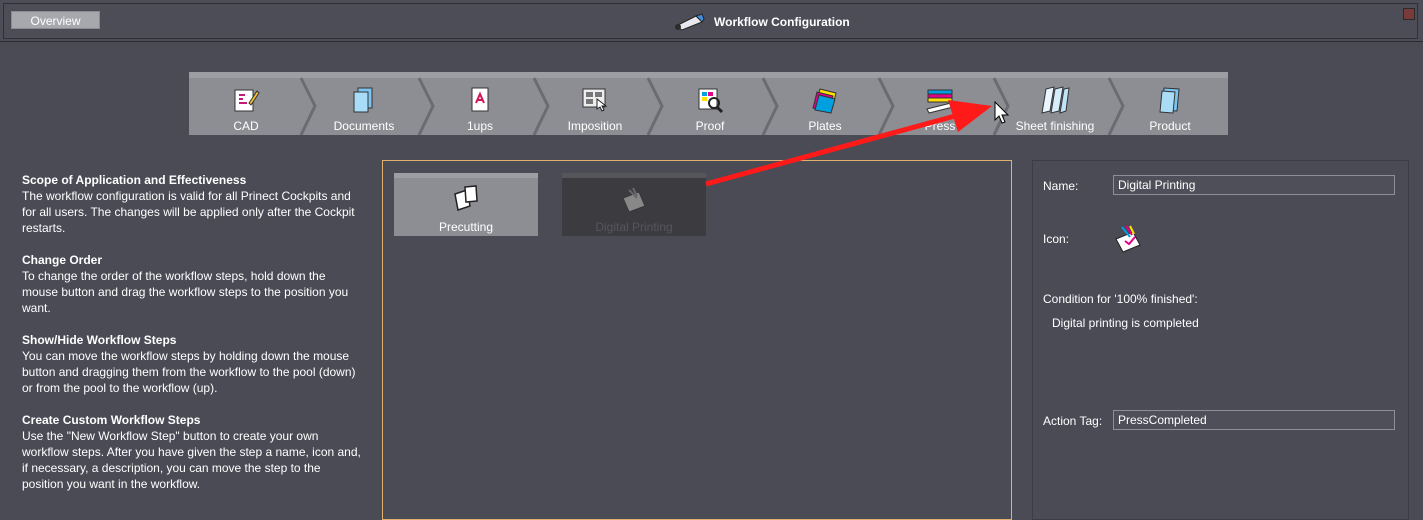 Image resolution: width=1423 pixels, height=520 pixels. What do you see at coordinates (690, 22) in the screenshot?
I see `workflow-config-icon` at bounding box center [690, 22].